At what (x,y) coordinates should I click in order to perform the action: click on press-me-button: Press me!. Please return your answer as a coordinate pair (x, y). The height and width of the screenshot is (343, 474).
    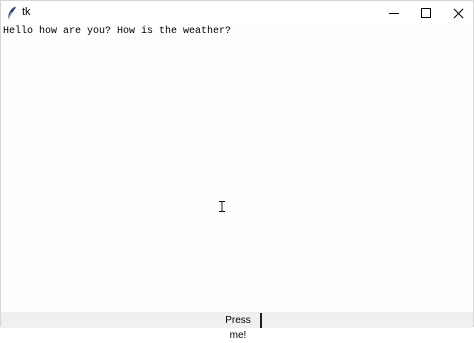
    Looking at the image, I should click on (239, 327).